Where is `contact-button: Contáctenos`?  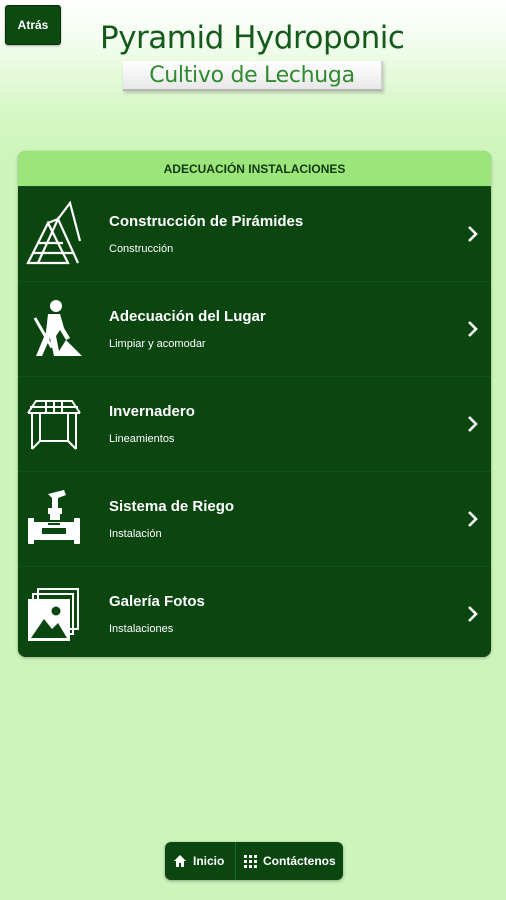 contact-button: Contáctenos is located at coordinates (285, 861).